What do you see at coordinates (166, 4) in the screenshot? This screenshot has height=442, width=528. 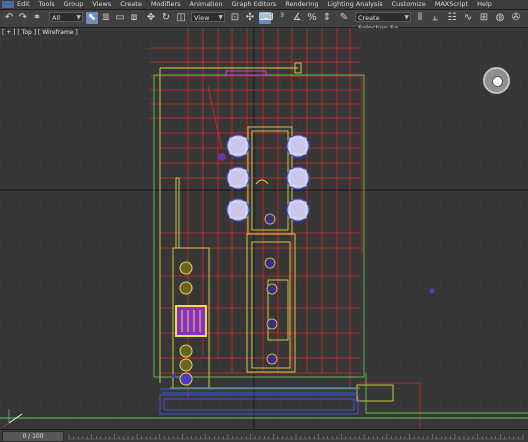 I see `menu-modifiers: Modifiers` at bounding box center [166, 4].